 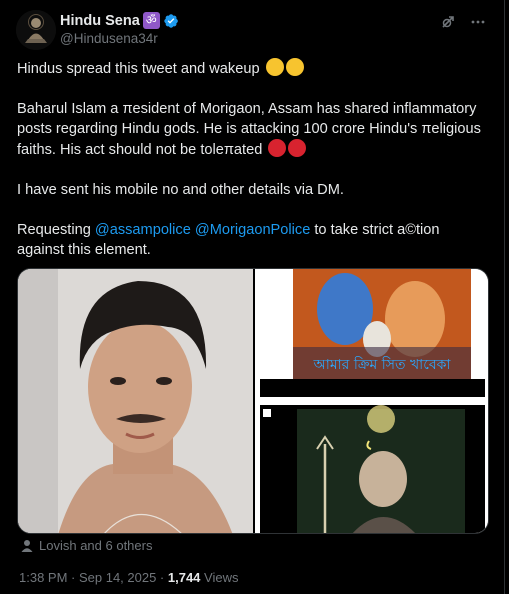 I want to click on tagged-people: Lovish and 6 others, so click(x=86, y=545).